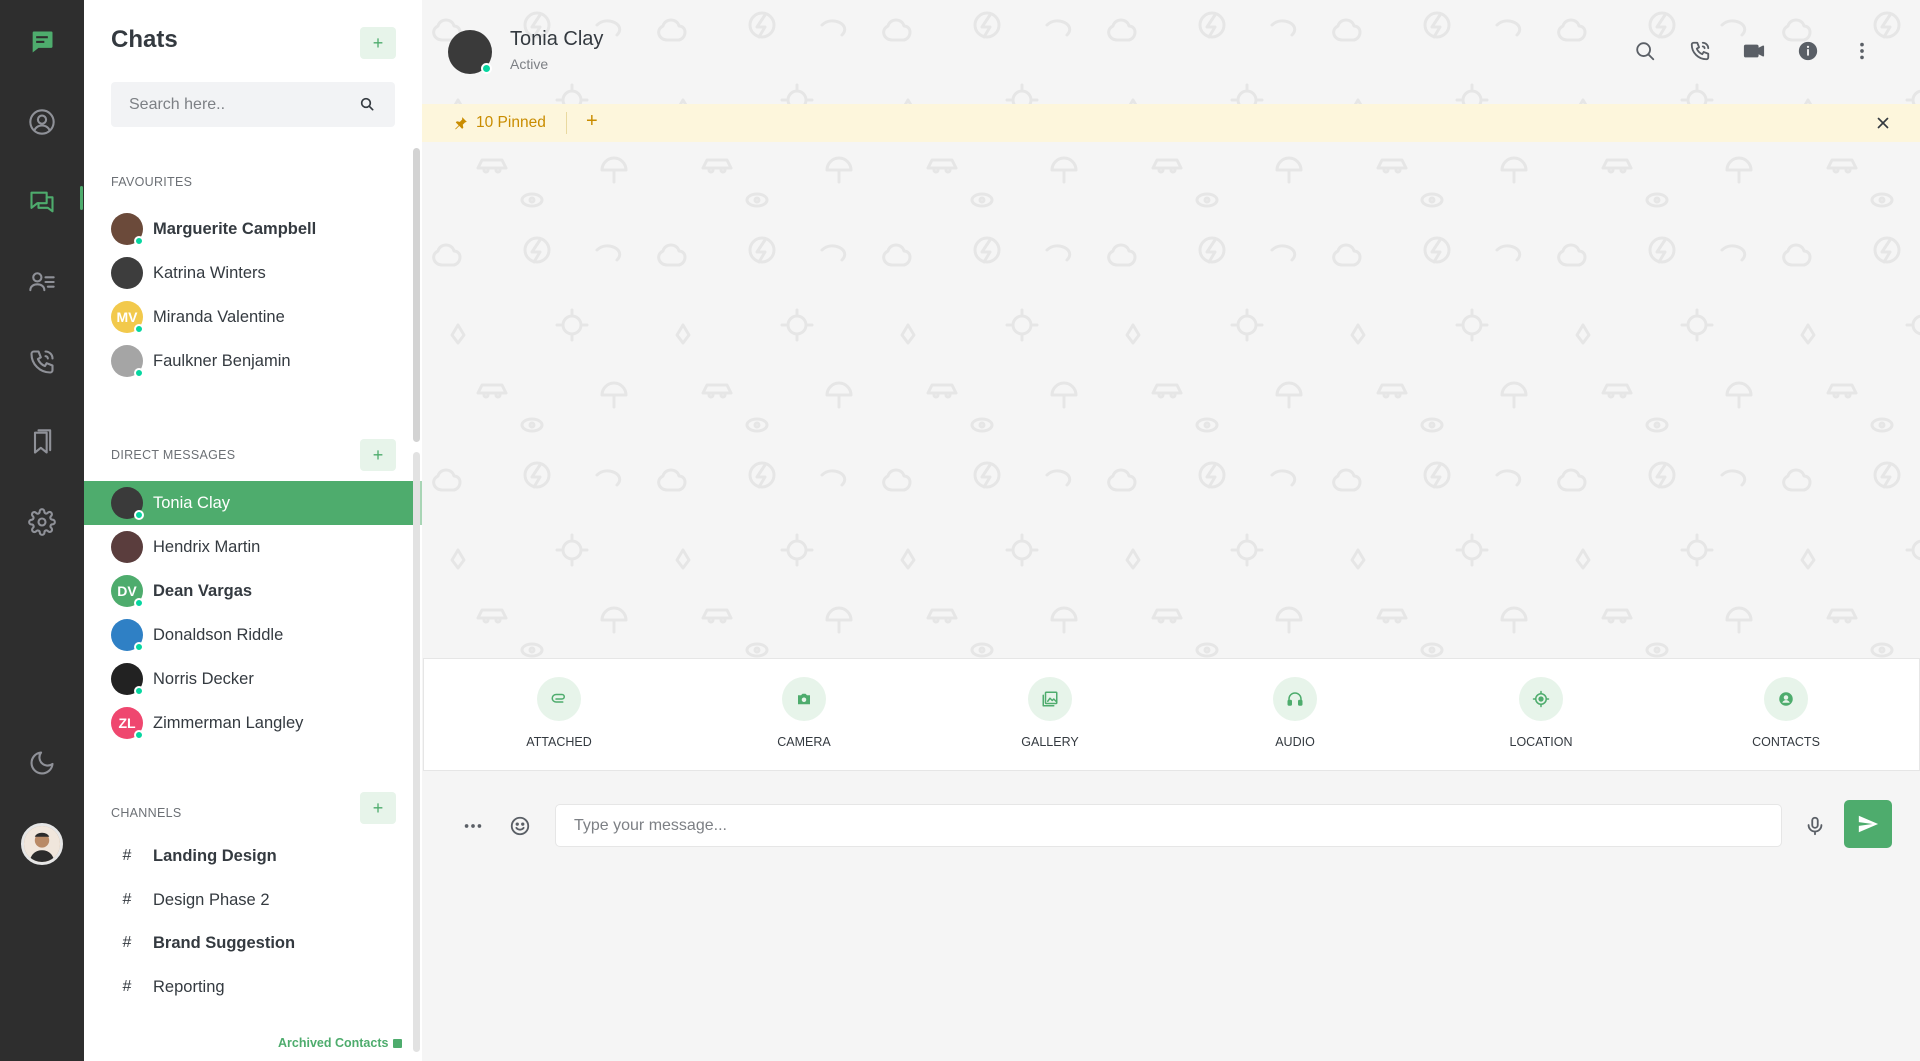  What do you see at coordinates (192, 502) in the screenshot?
I see `contact-name: Tonia Clay` at bounding box center [192, 502].